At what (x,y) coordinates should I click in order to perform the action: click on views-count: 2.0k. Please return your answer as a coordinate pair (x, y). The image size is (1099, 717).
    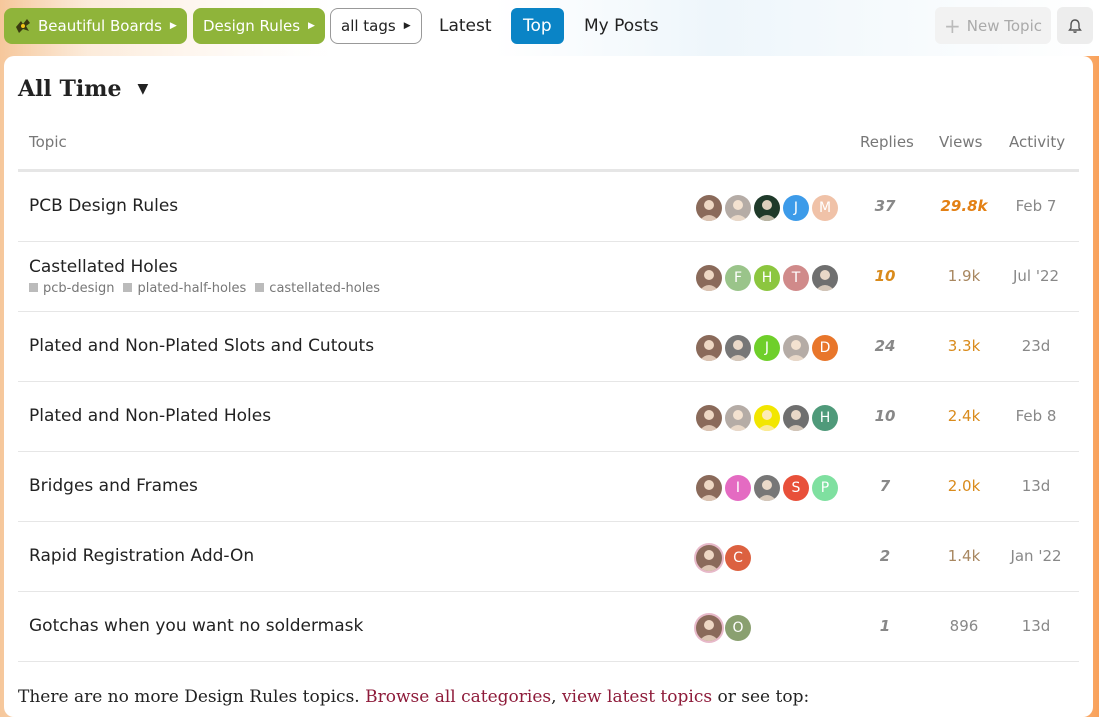
    Looking at the image, I should click on (964, 486).